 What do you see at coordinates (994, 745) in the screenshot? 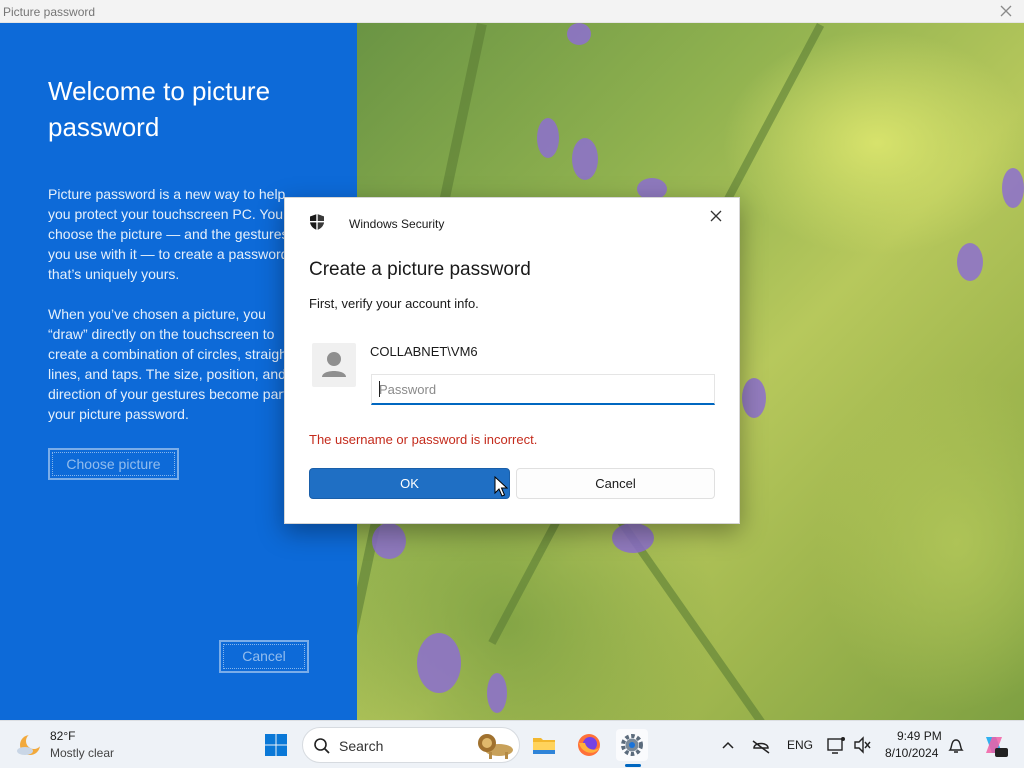
I see `copilot-icon` at bounding box center [994, 745].